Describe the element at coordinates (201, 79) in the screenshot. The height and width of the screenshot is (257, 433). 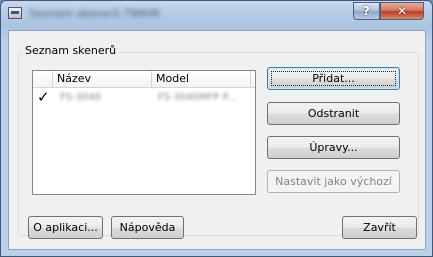
I see `column-header-model: Model` at that location.